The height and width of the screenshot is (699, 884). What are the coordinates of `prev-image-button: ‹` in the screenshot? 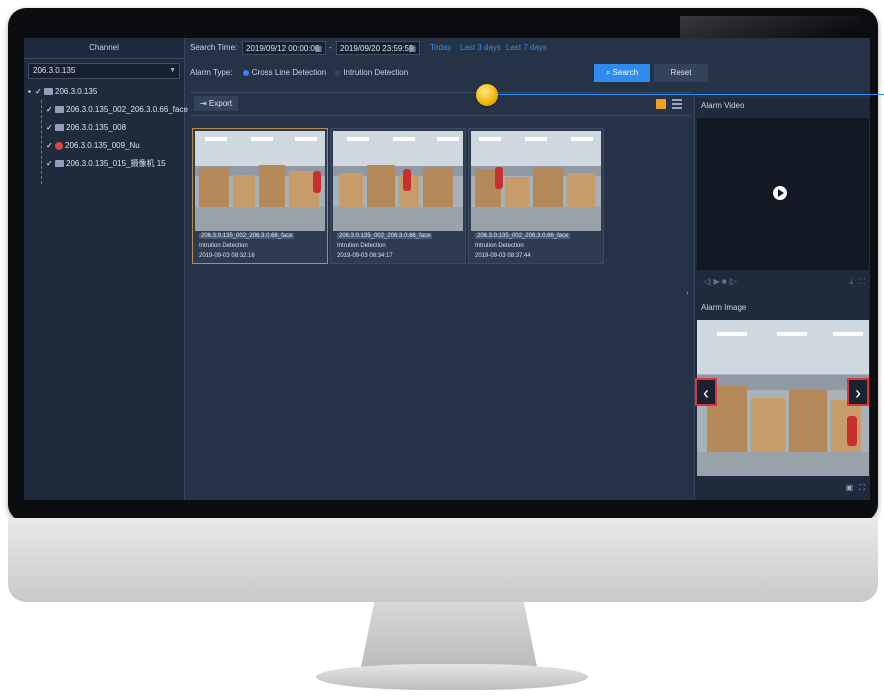 It's located at (706, 392).